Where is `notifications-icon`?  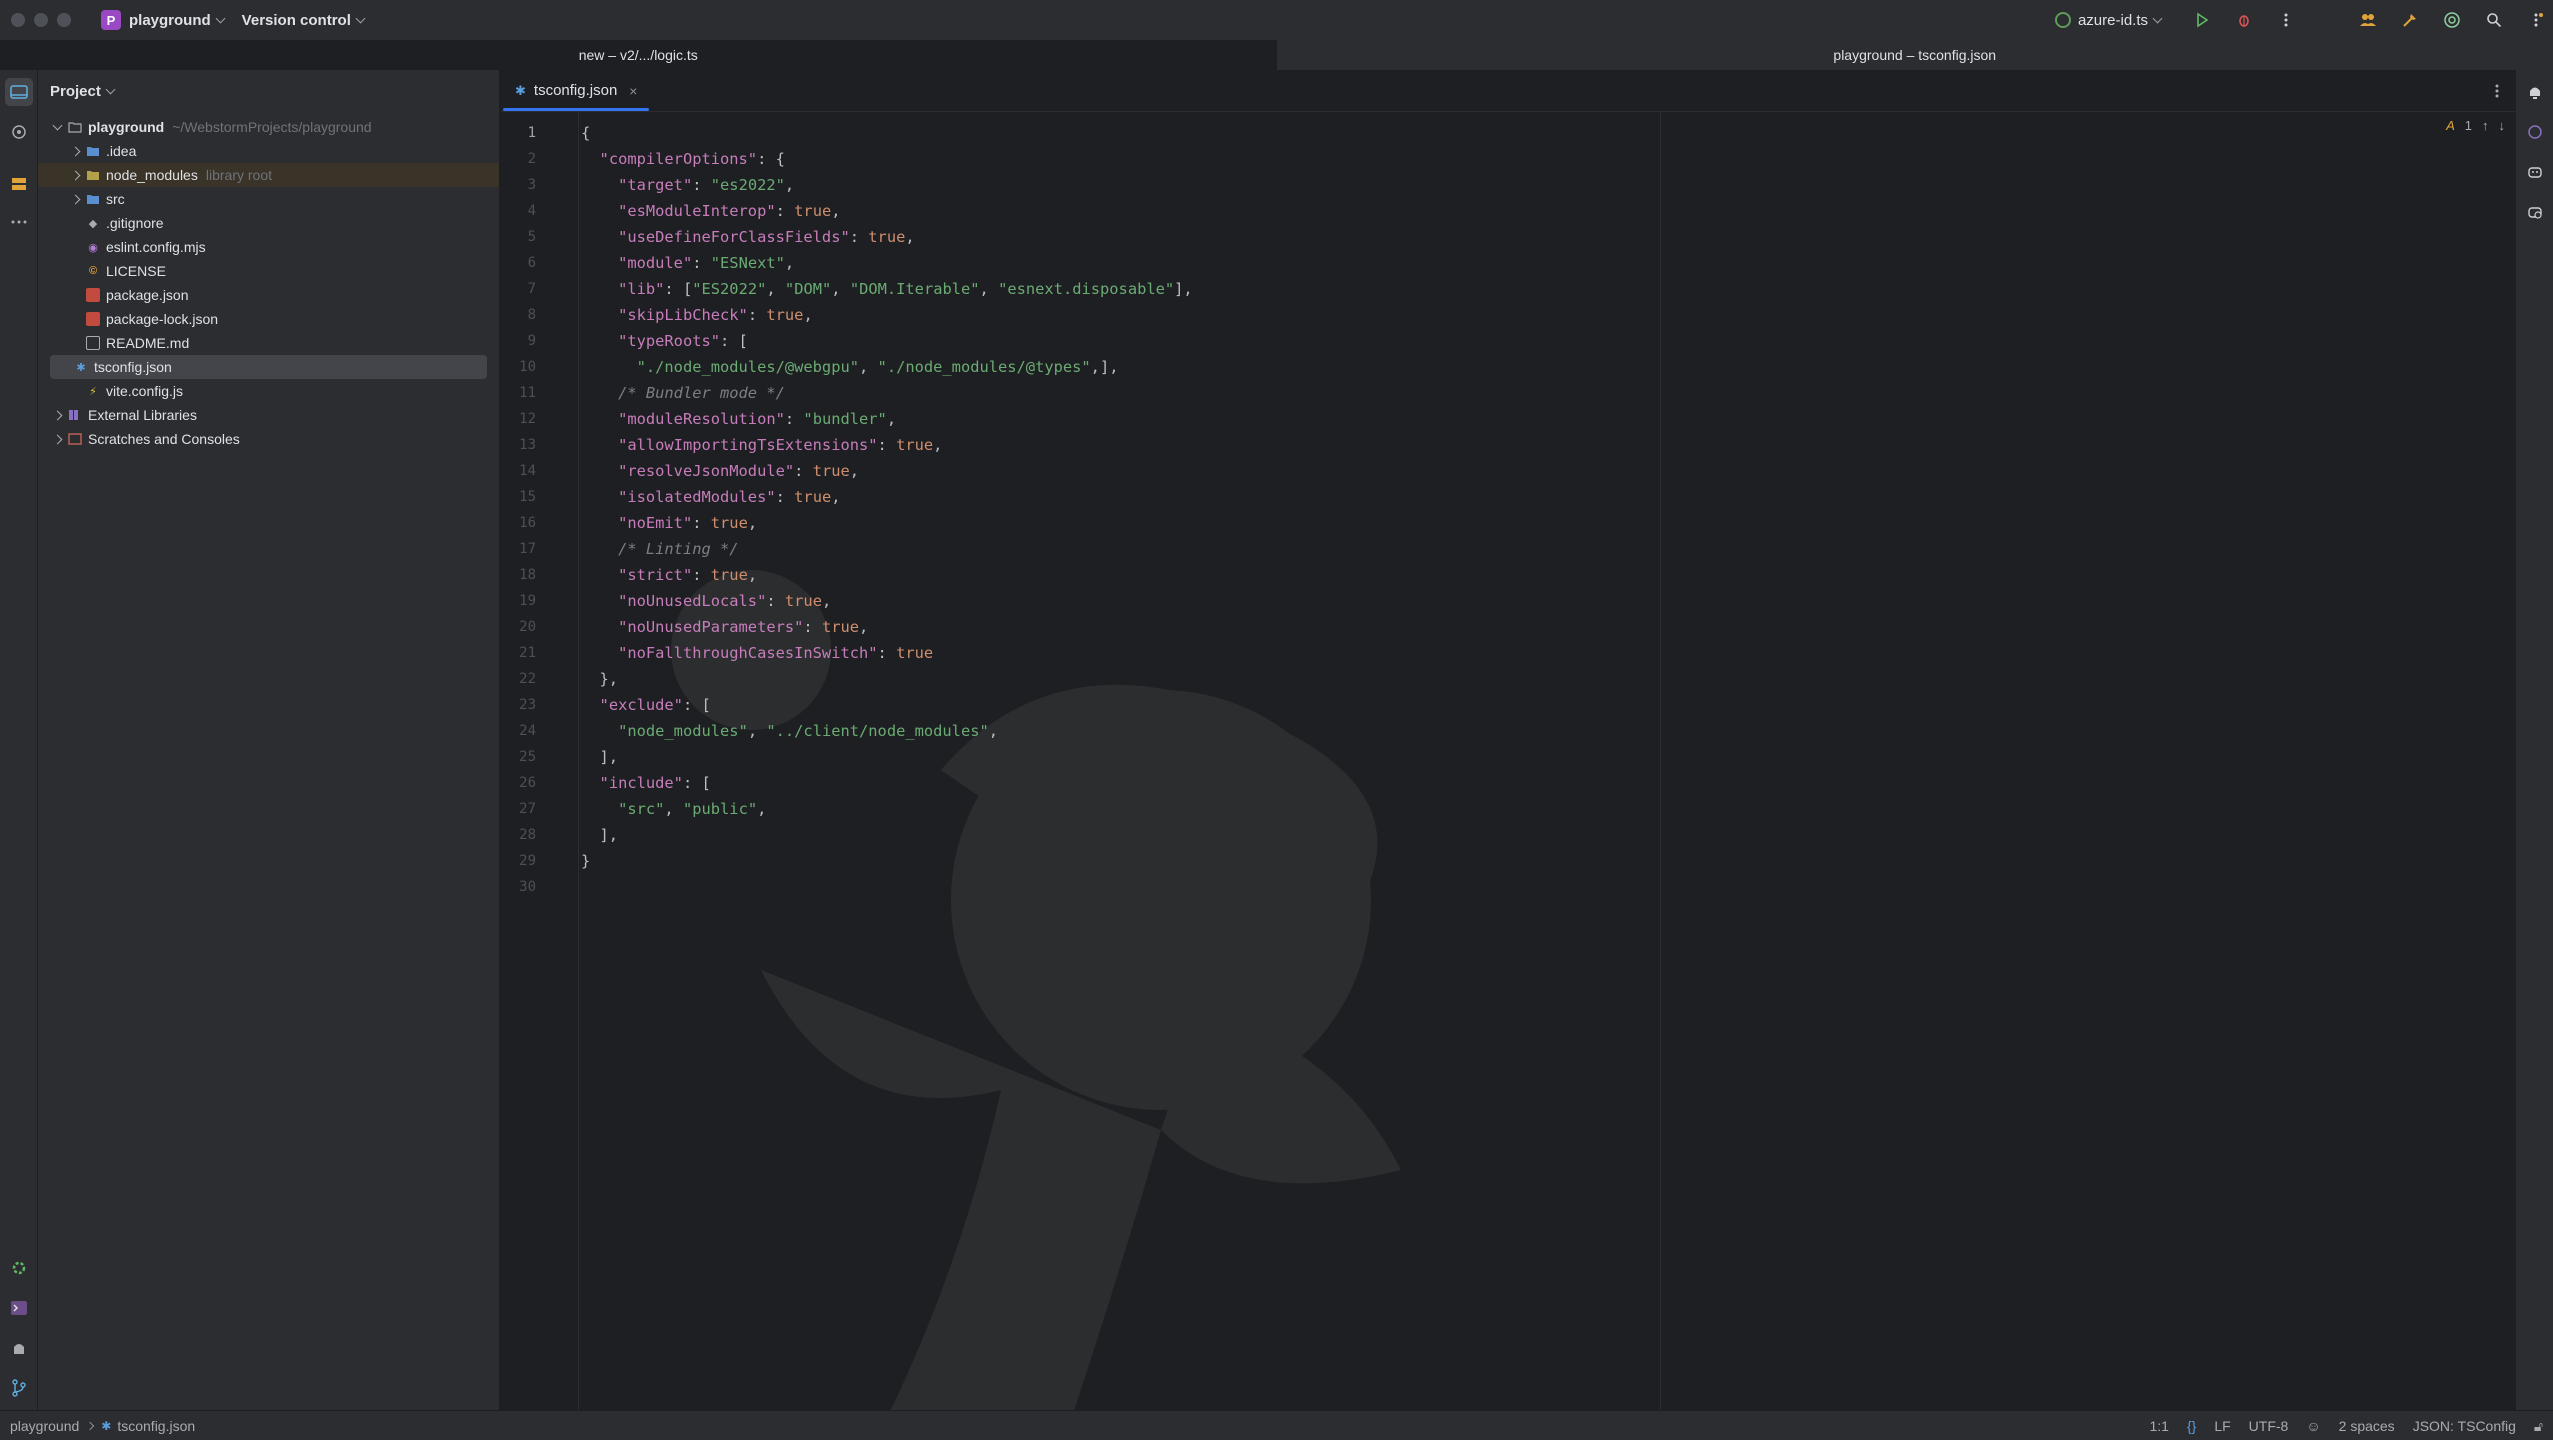
notifications-icon is located at coordinates (2535, 92).